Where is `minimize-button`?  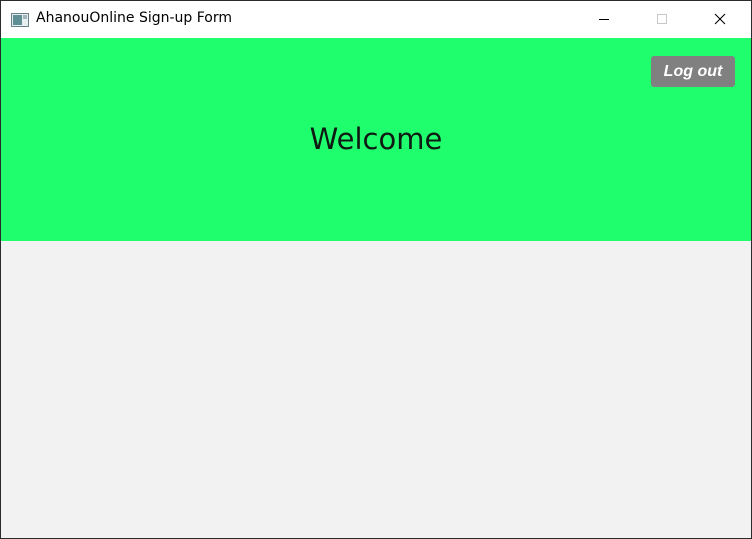
minimize-button is located at coordinates (604, 19).